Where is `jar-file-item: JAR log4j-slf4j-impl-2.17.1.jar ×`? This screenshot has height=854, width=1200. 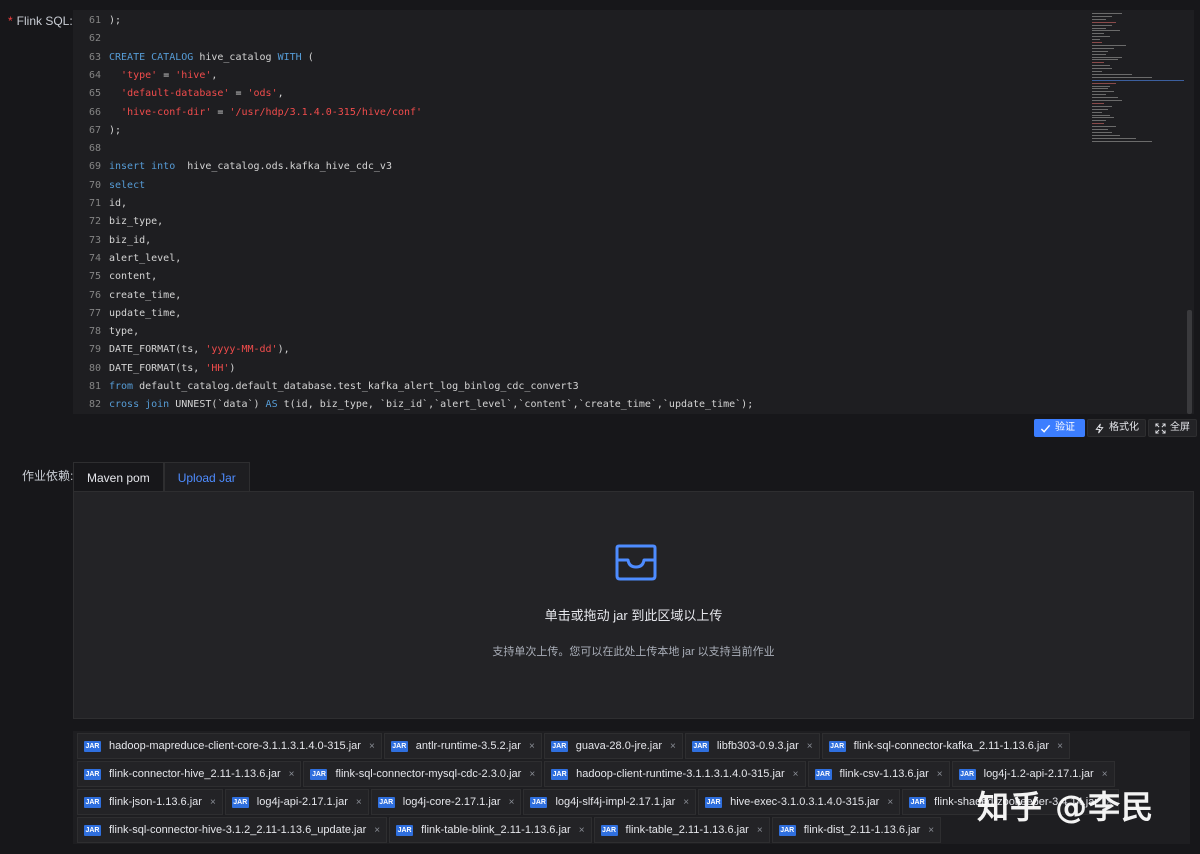
jar-file-item: JAR log4j-slf4j-impl-2.17.1.jar × is located at coordinates (610, 802).